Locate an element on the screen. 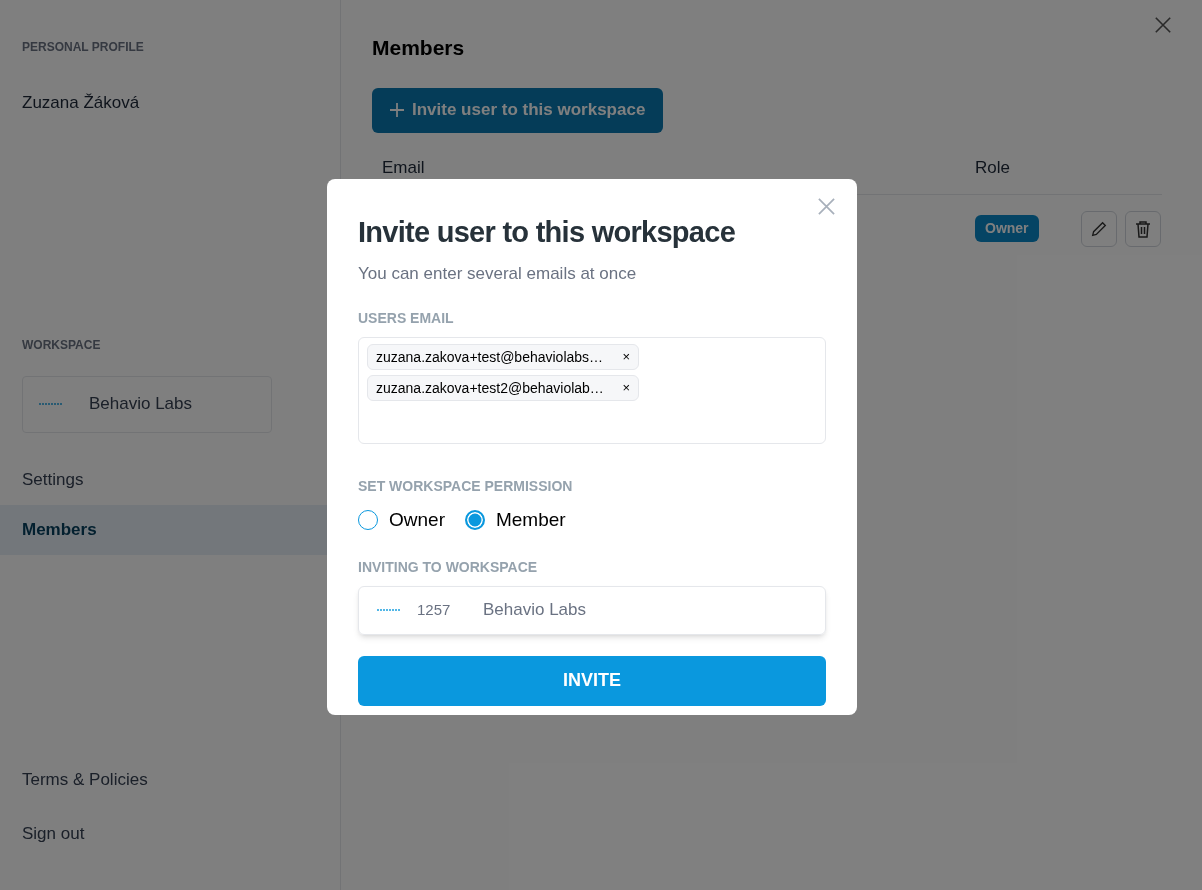 The height and width of the screenshot is (890, 1202). delete-button is located at coordinates (1143, 228).